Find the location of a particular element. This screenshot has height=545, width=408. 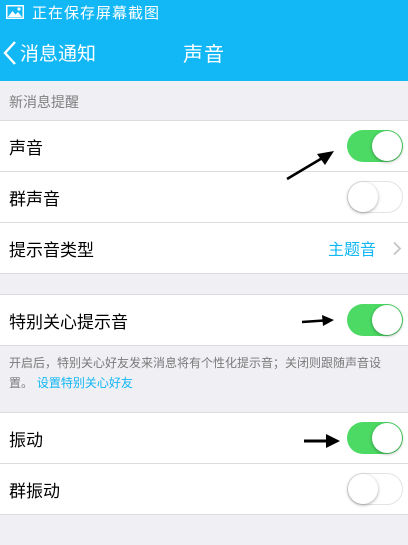

row-label: 振动 is located at coordinates (26, 440).